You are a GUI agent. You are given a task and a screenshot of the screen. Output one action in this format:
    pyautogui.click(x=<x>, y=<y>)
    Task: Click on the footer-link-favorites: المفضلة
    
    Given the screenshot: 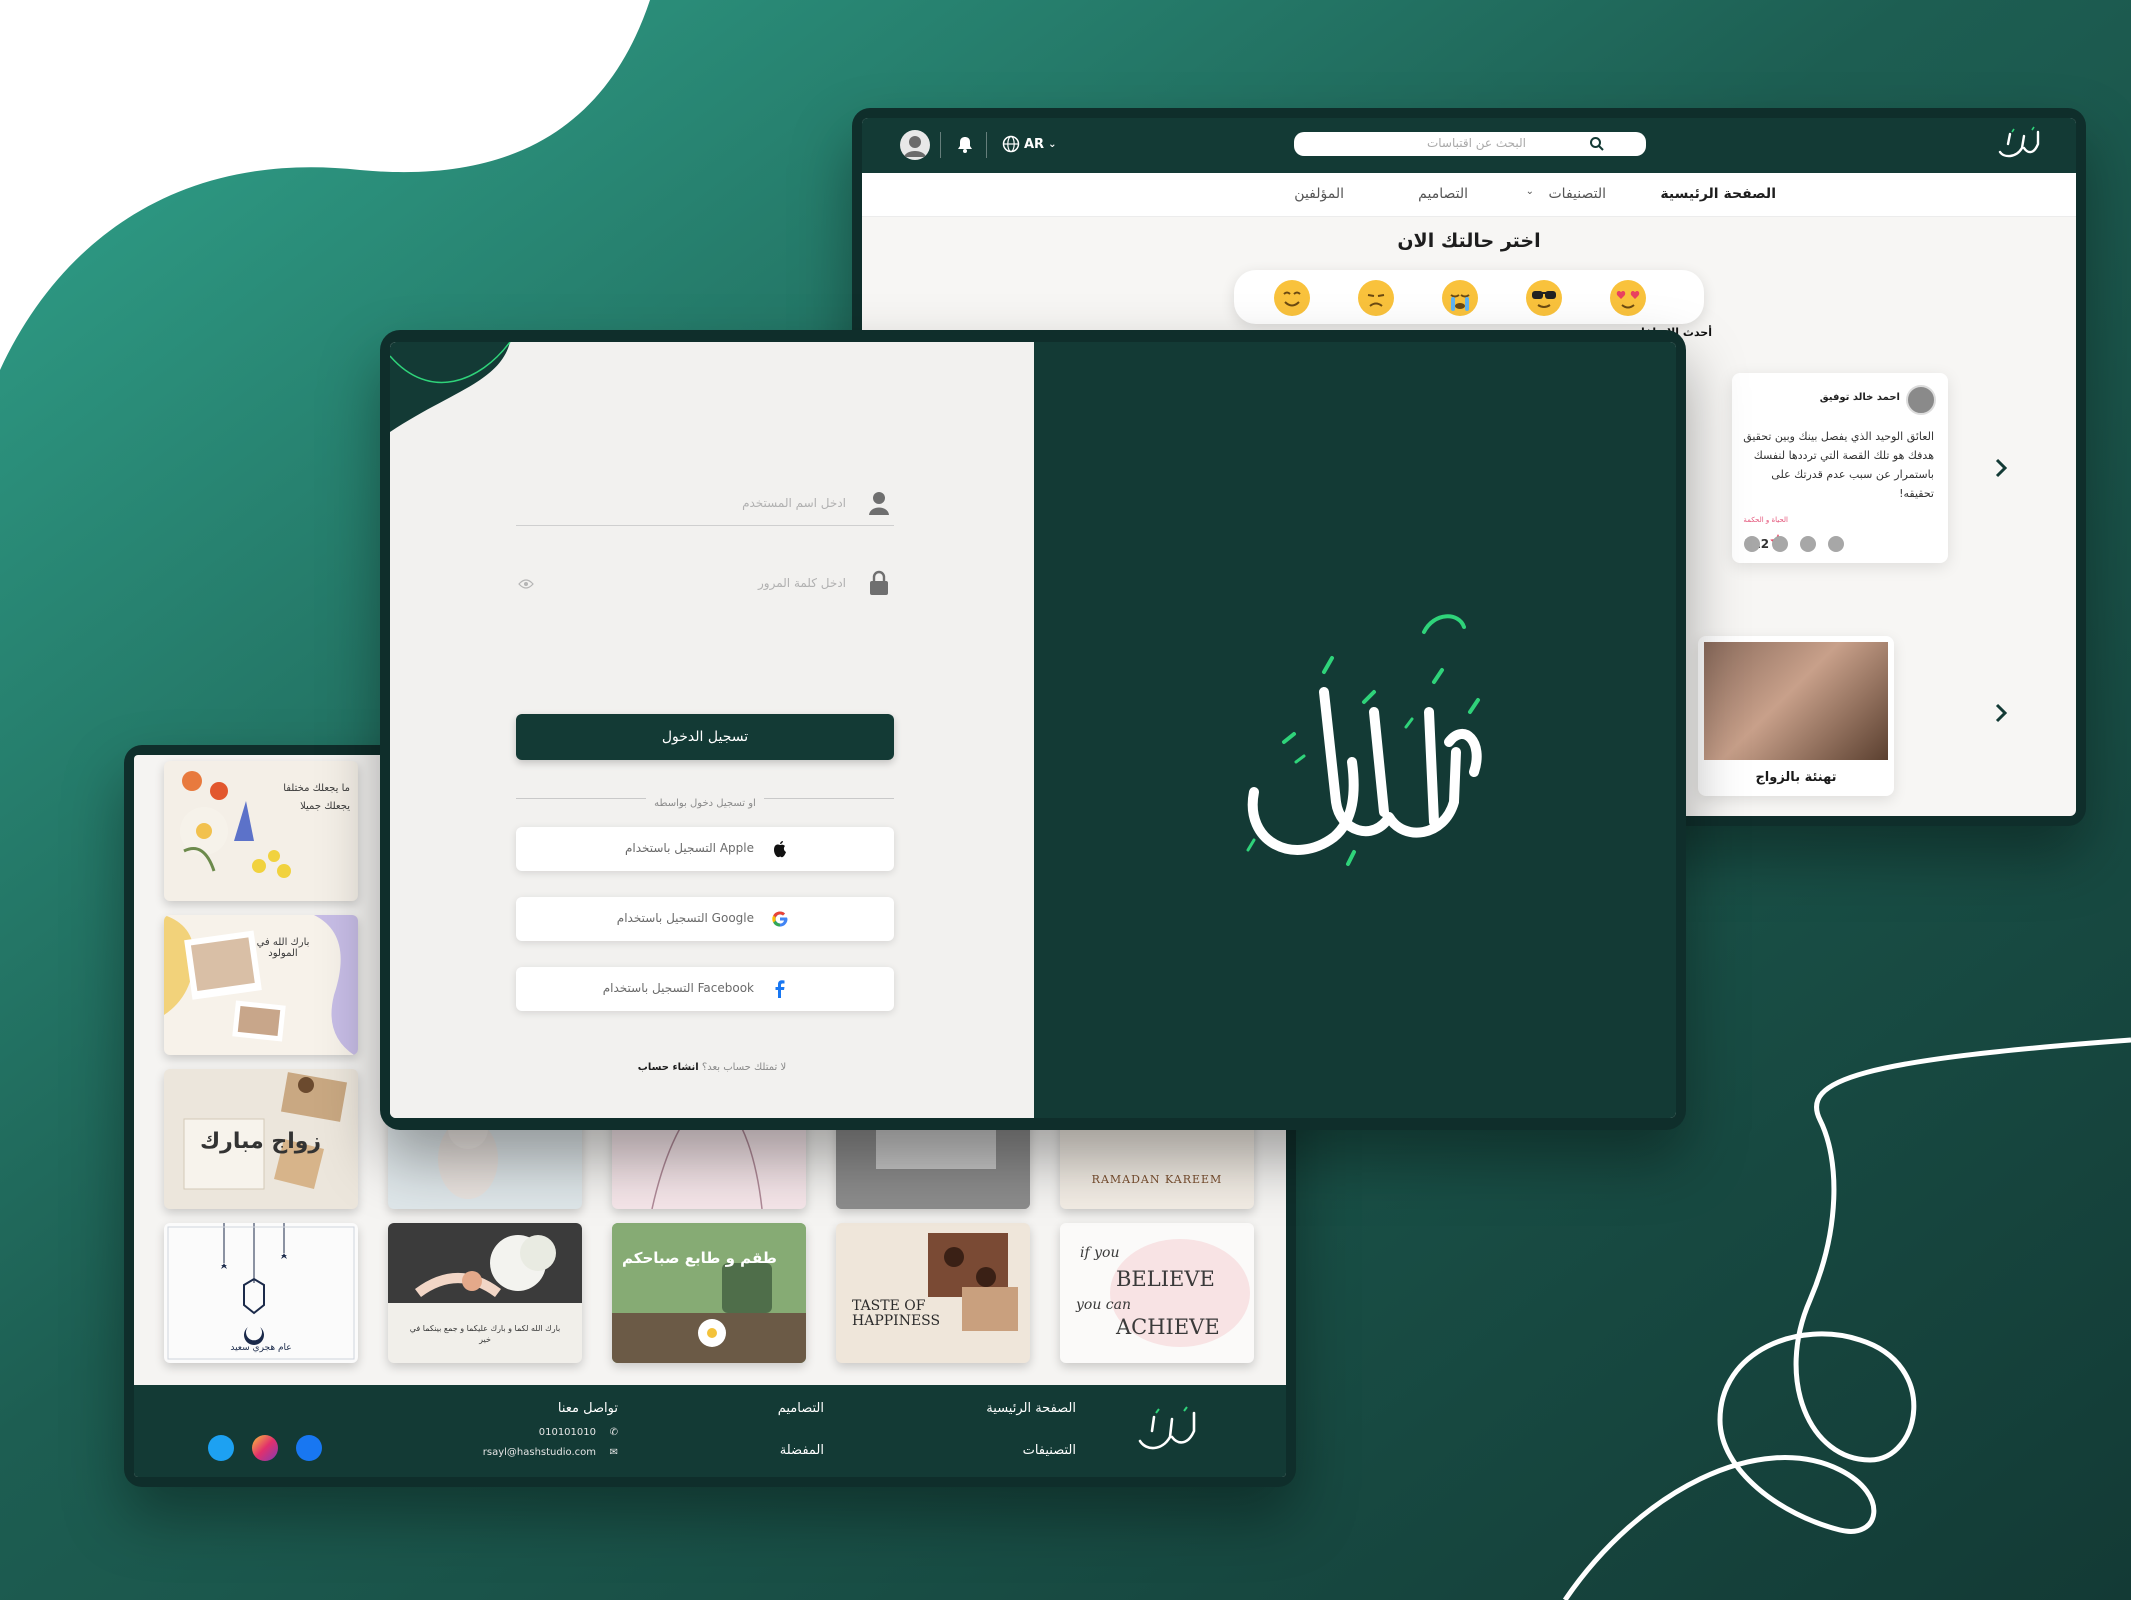 What is the action you would take?
    pyautogui.click(x=802, y=1450)
    